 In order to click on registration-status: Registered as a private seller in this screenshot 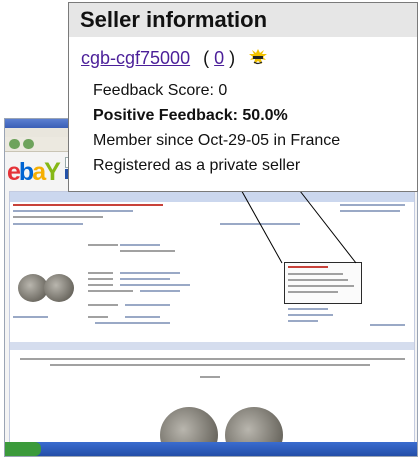, I will do `click(197, 165)`.